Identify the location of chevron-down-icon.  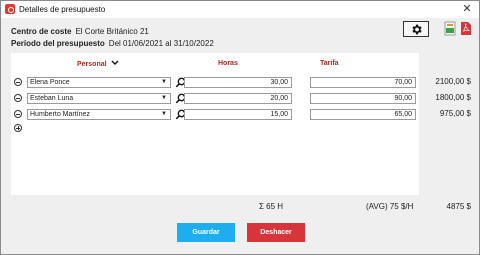
(115, 62).